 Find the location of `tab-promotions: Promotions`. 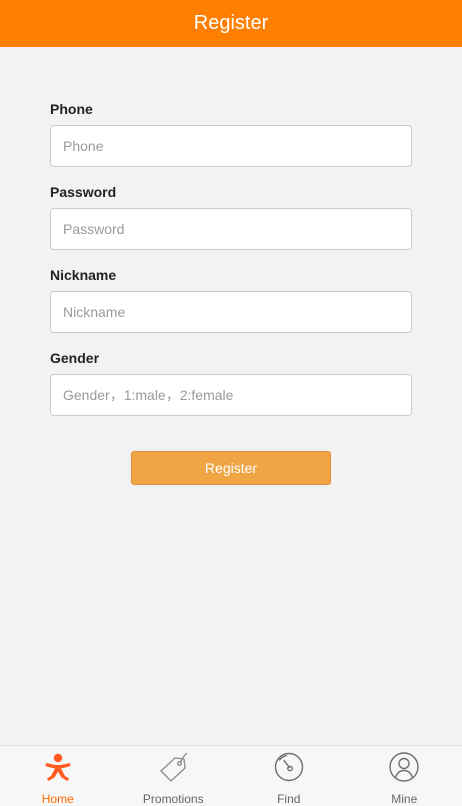

tab-promotions: Promotions is located at coordinates (174, 776).